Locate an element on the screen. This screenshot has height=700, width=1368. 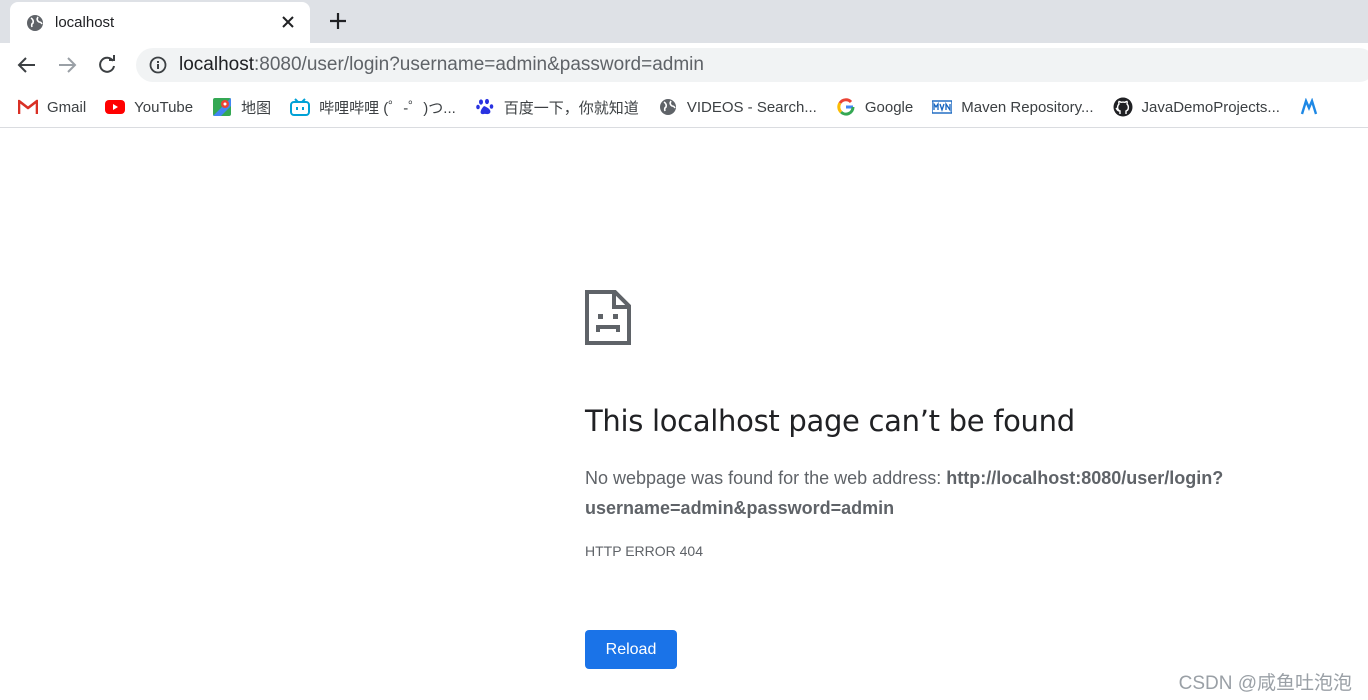
error-heading: This localhost page can’t be found is located at coordinates (830, 421).